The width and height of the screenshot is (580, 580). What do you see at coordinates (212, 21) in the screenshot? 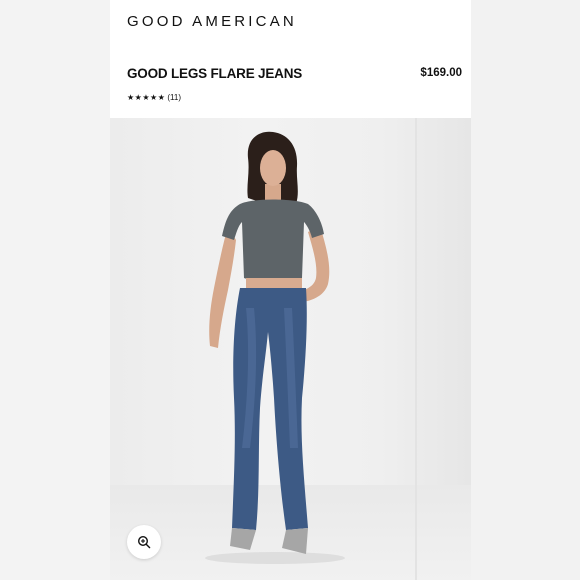
I see `brand-logo: GOOD AMERICAN` at bounding box center [212, 21].